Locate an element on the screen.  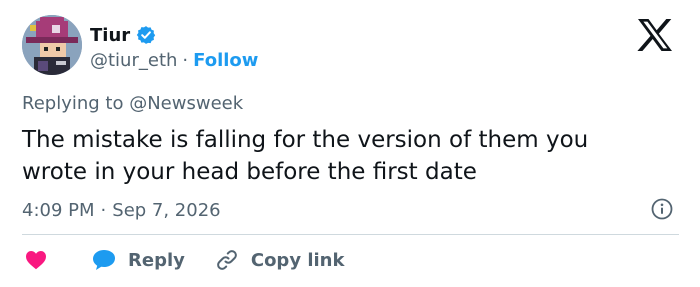
divider is located at coordinates (350, 234).